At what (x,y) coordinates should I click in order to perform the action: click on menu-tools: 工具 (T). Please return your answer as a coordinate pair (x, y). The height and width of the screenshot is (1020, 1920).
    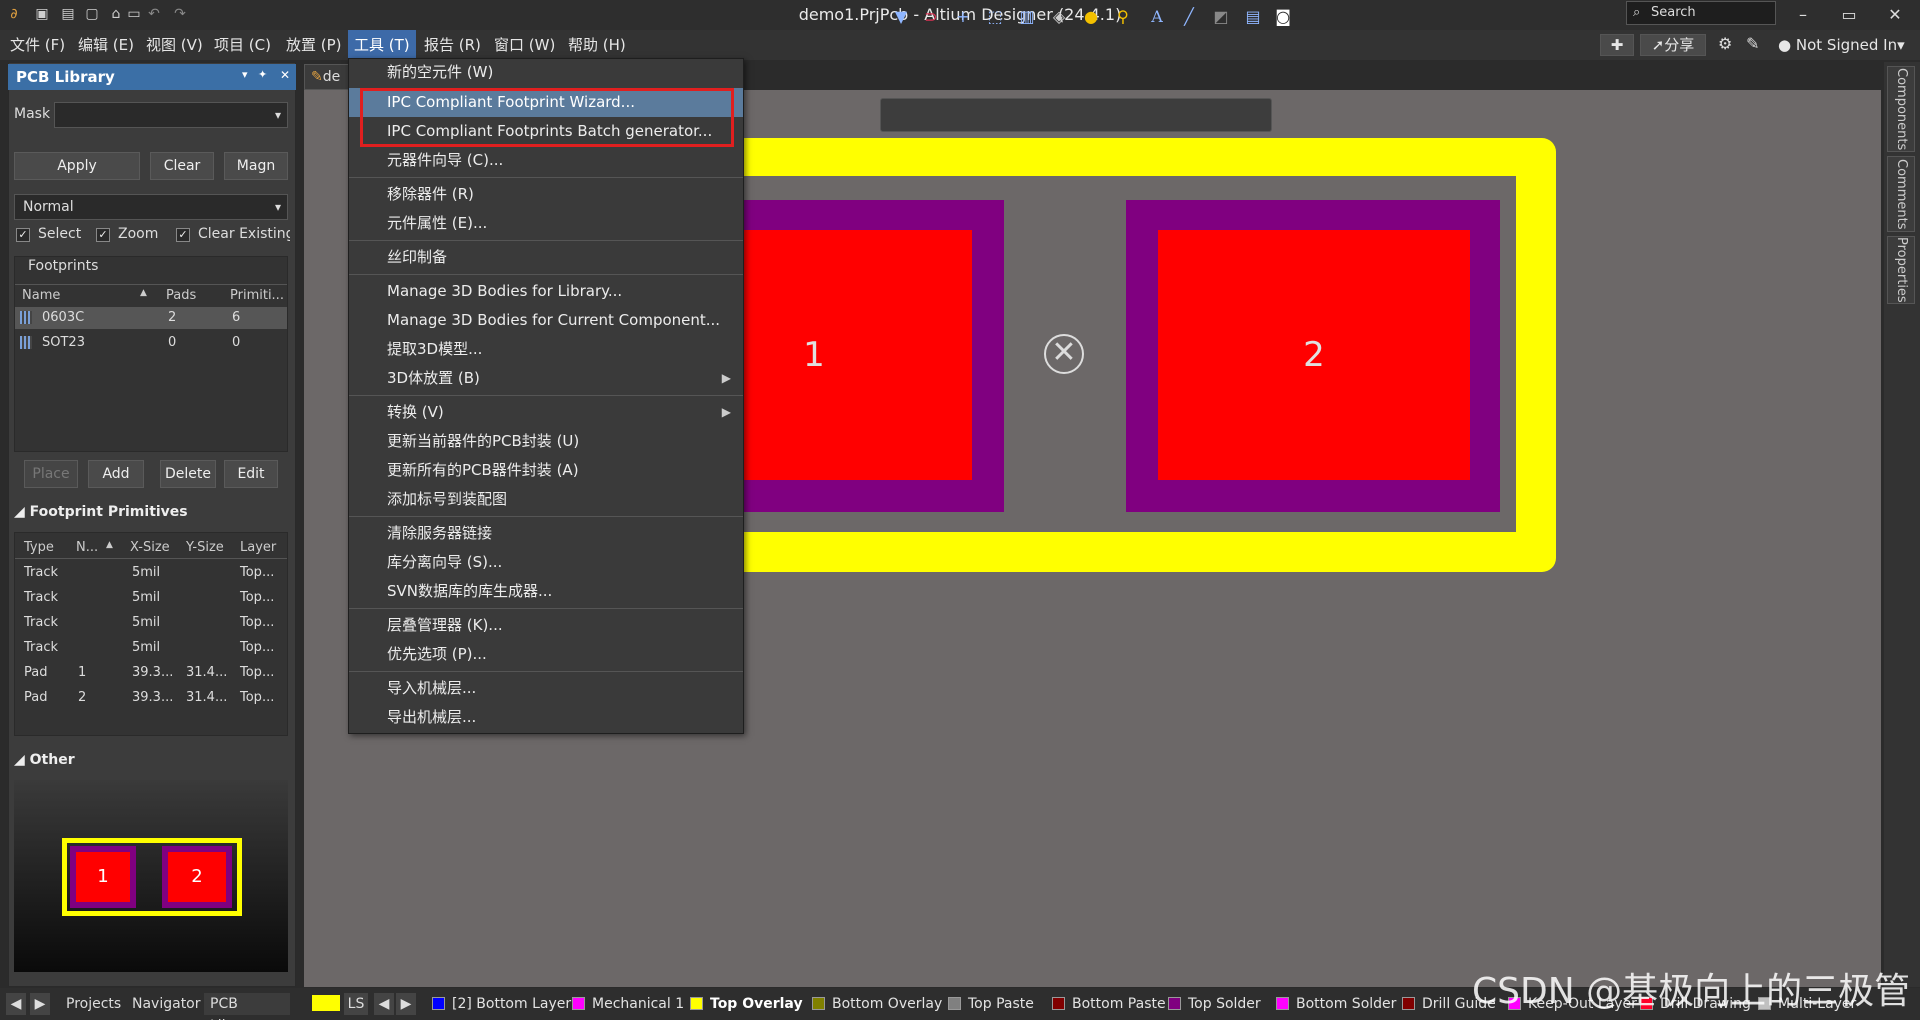
    Looking at the image, I should click on (382, 45).